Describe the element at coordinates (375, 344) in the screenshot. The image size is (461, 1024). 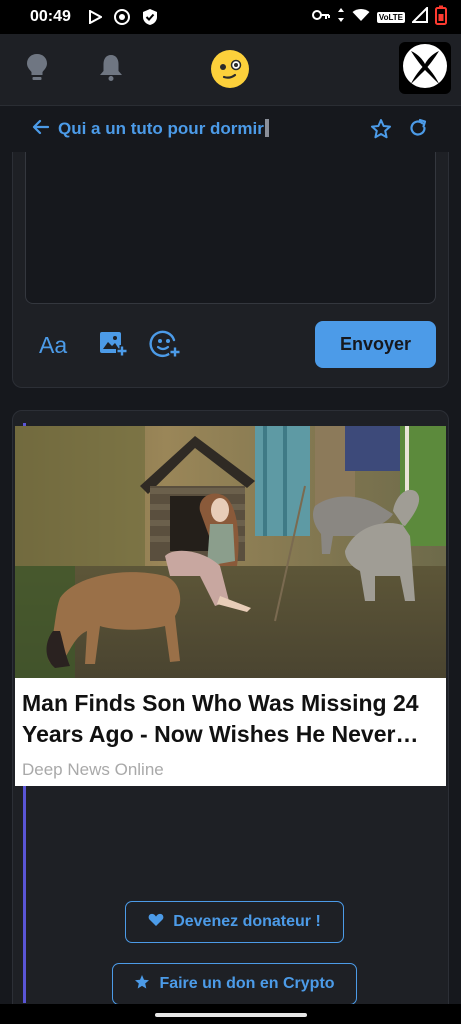
I see `send-button: Envoyer` at that location.